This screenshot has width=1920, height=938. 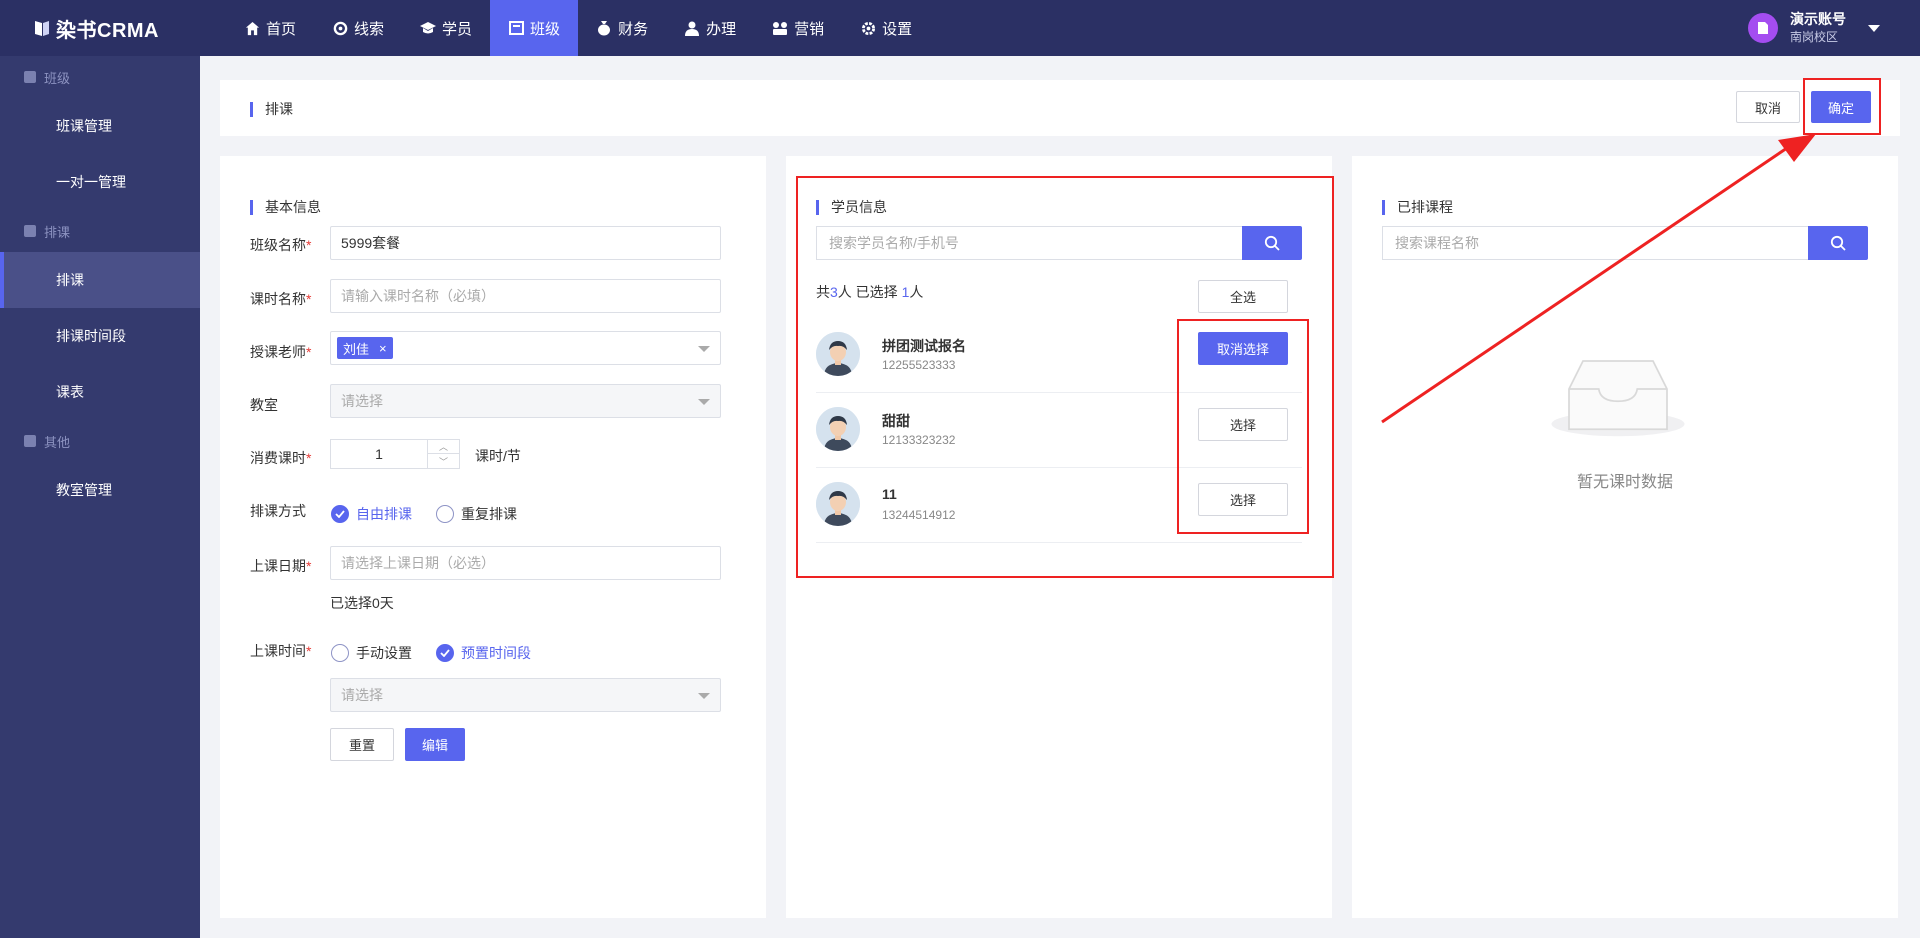 I want to click on nav-marketing-label: 营销, so click(x=809, y=29).